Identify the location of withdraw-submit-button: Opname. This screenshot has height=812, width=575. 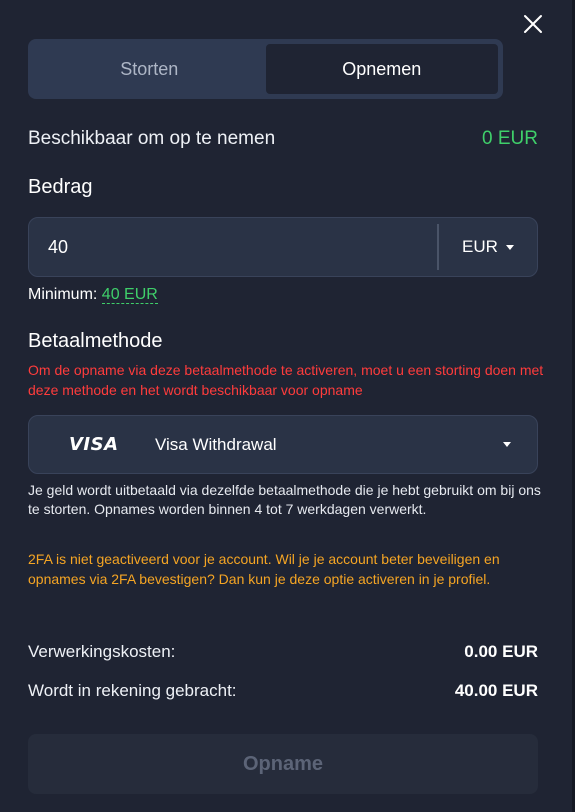
(283, 764).